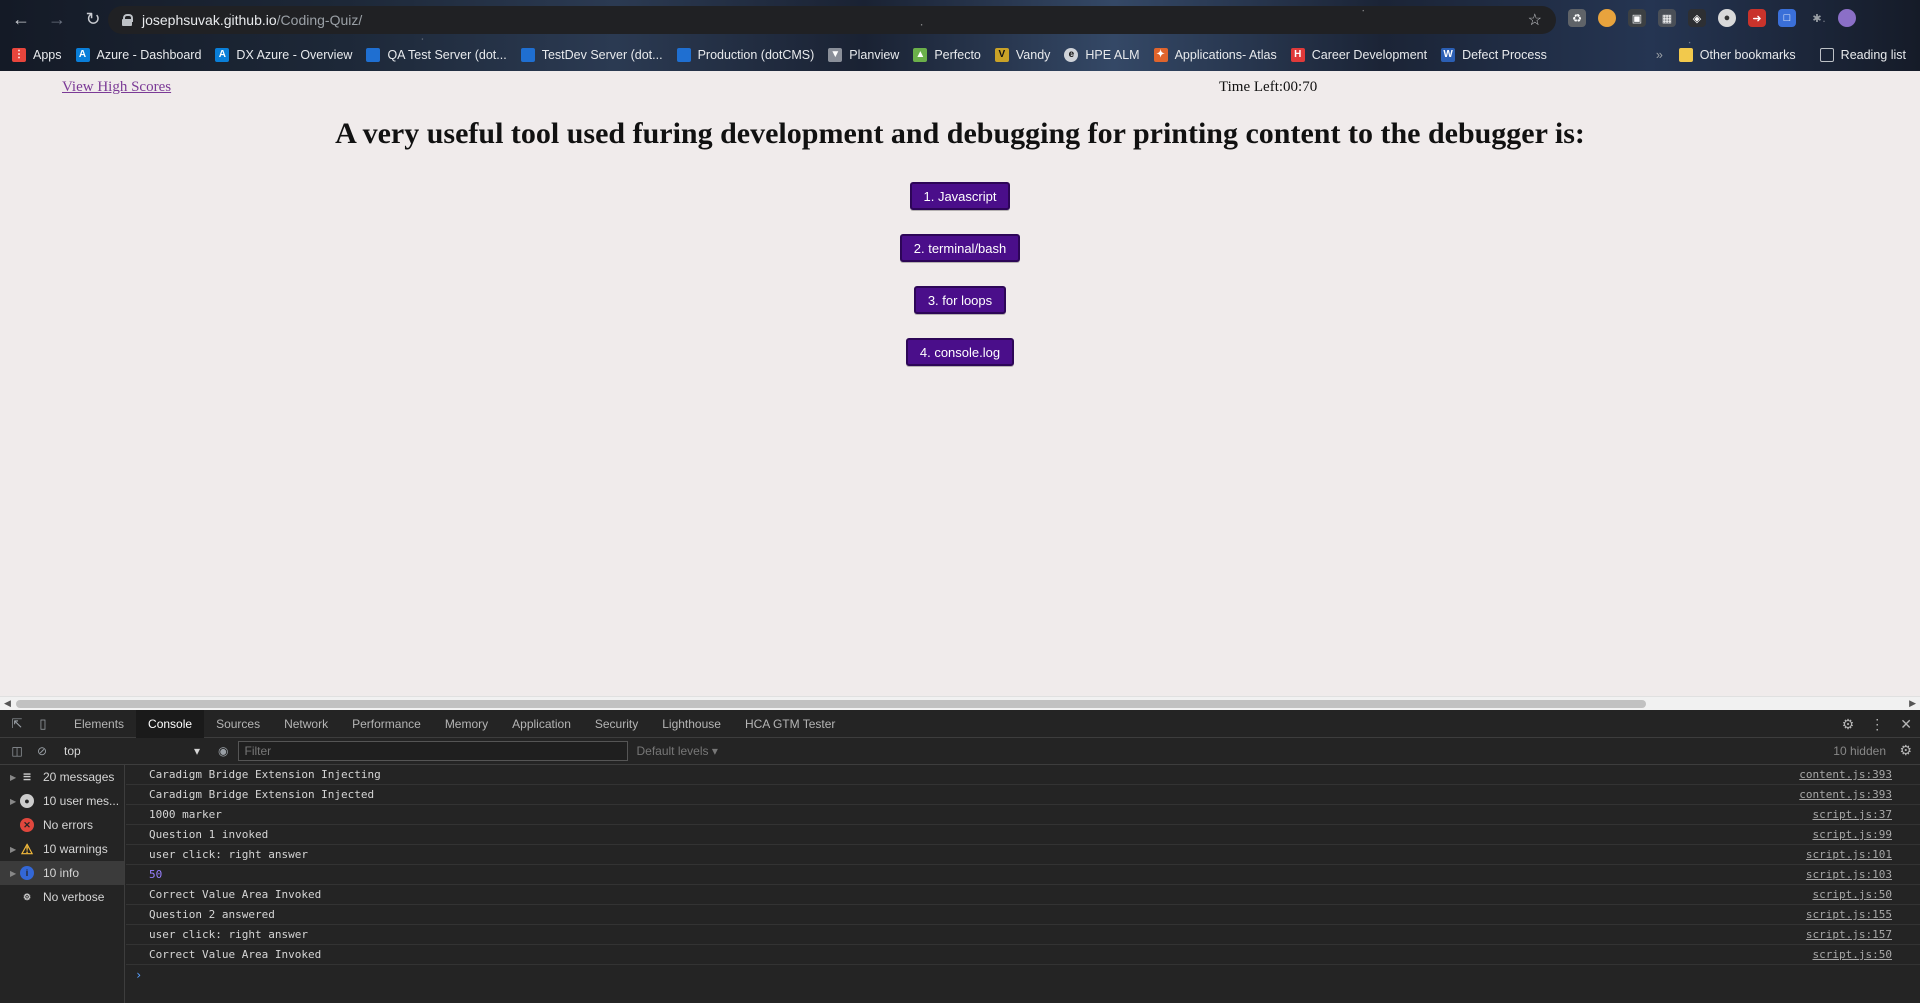 This screenshot has width=1920, height=1003. Describe the element at coordinates (1849, 934) in the screenshot. I see `log-source-link: script.js:157` at that location.